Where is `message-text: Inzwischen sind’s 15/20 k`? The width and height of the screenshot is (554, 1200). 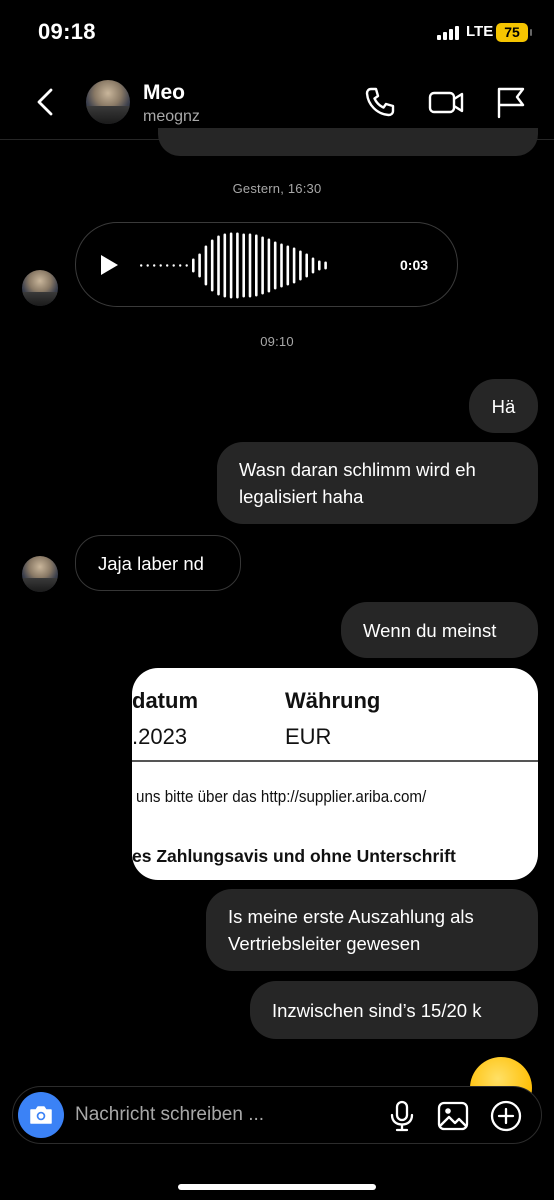 message-text: Inzwischen sind’s 15/20 k is located at coordinates (377, 1010).